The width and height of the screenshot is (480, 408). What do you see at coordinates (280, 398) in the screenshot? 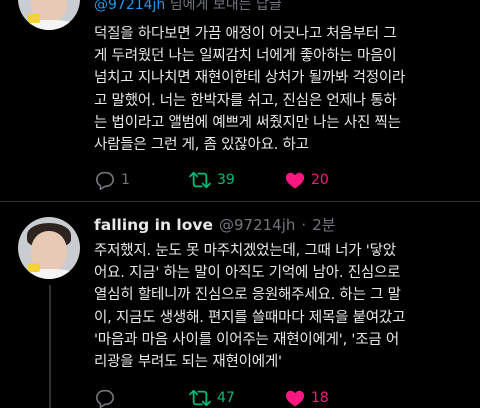
I see `tweet2-actions: 47 18` at bounding box center [280, 398].